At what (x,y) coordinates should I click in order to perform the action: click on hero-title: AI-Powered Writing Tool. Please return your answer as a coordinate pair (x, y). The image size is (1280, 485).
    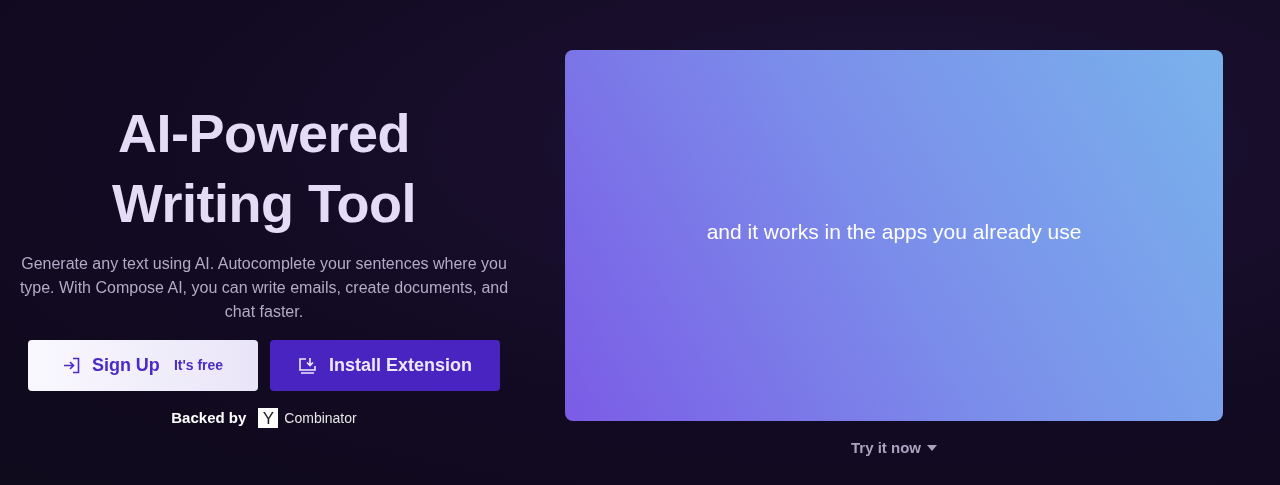
    Looking at the image, I should click on (264, 168).